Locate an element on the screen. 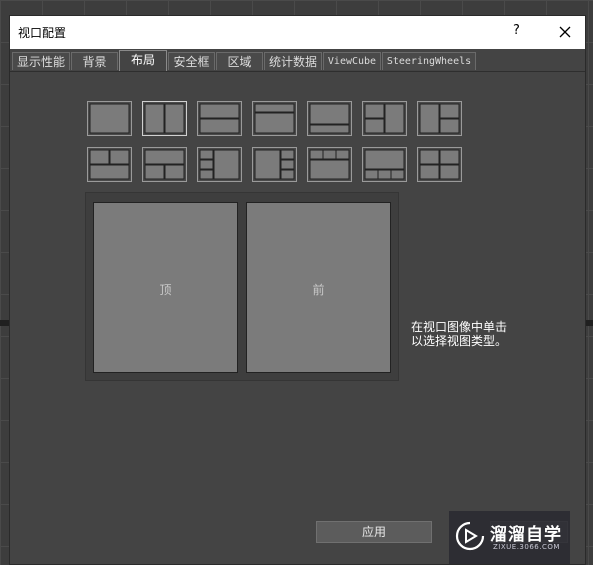  tab-display-performance: 显示性能 is located at coordinates (41, 61).